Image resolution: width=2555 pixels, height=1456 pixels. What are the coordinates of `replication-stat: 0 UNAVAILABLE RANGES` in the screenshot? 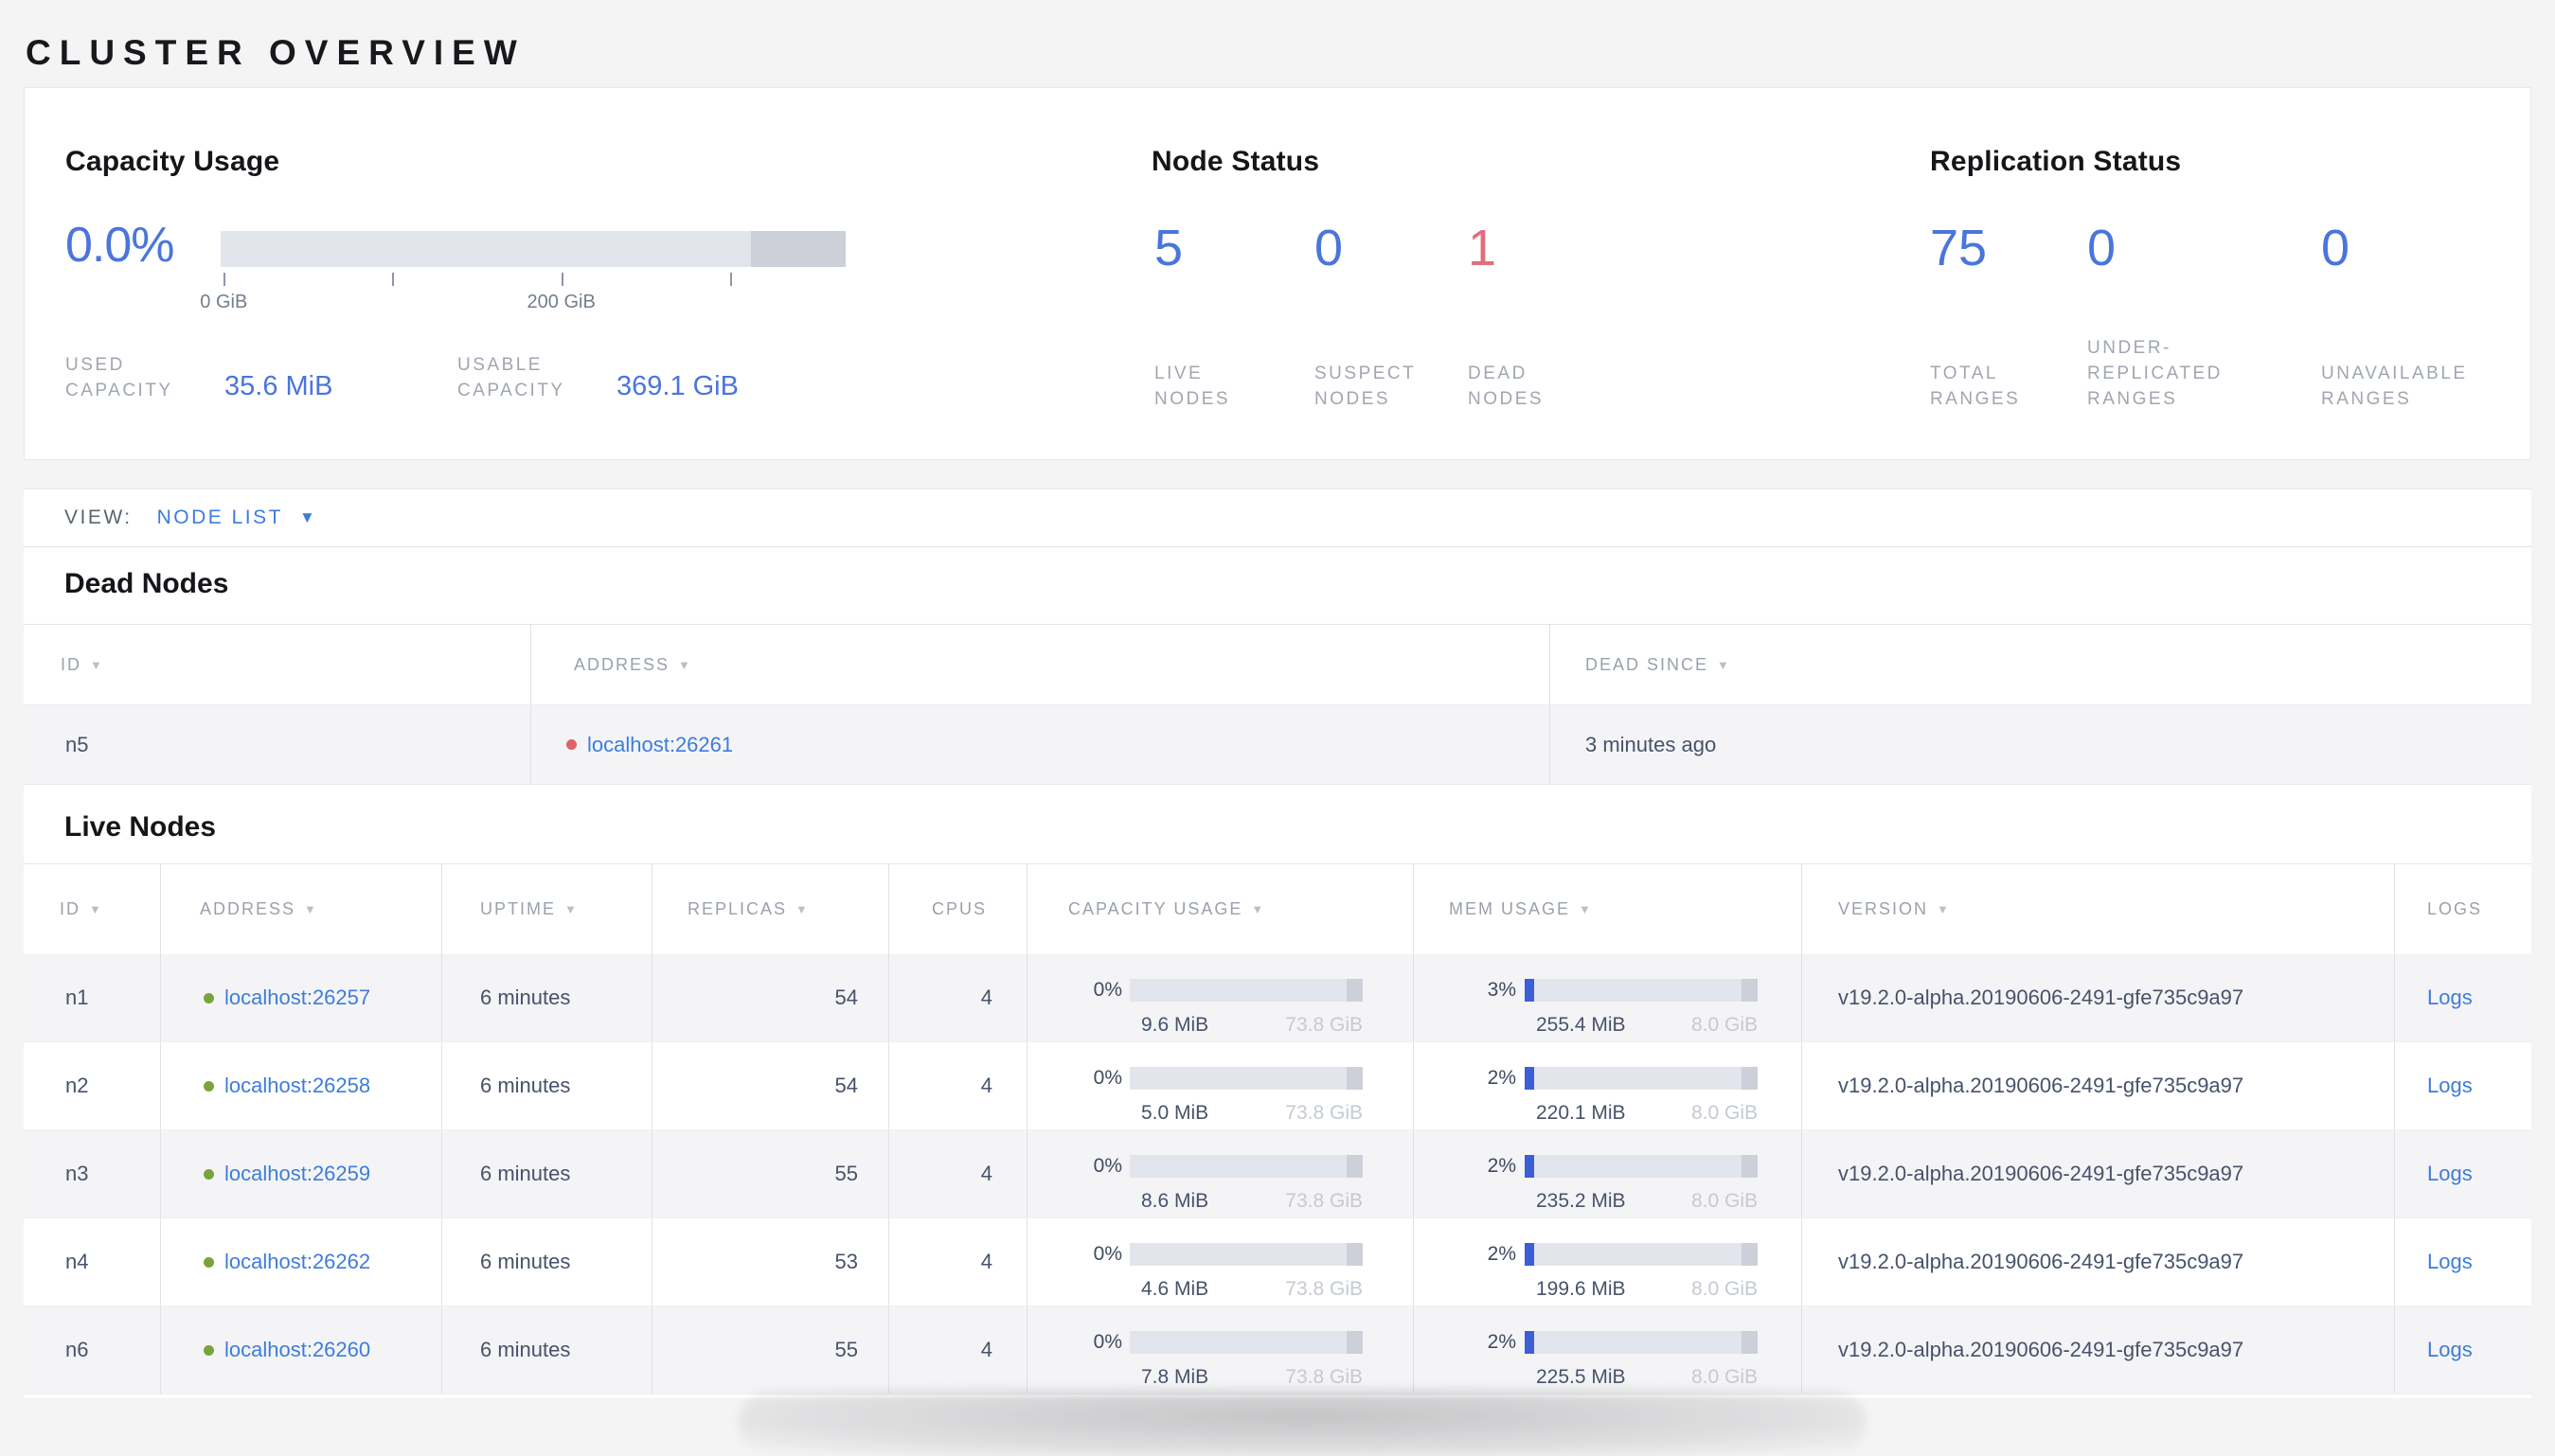 It's located at (2432, 315).